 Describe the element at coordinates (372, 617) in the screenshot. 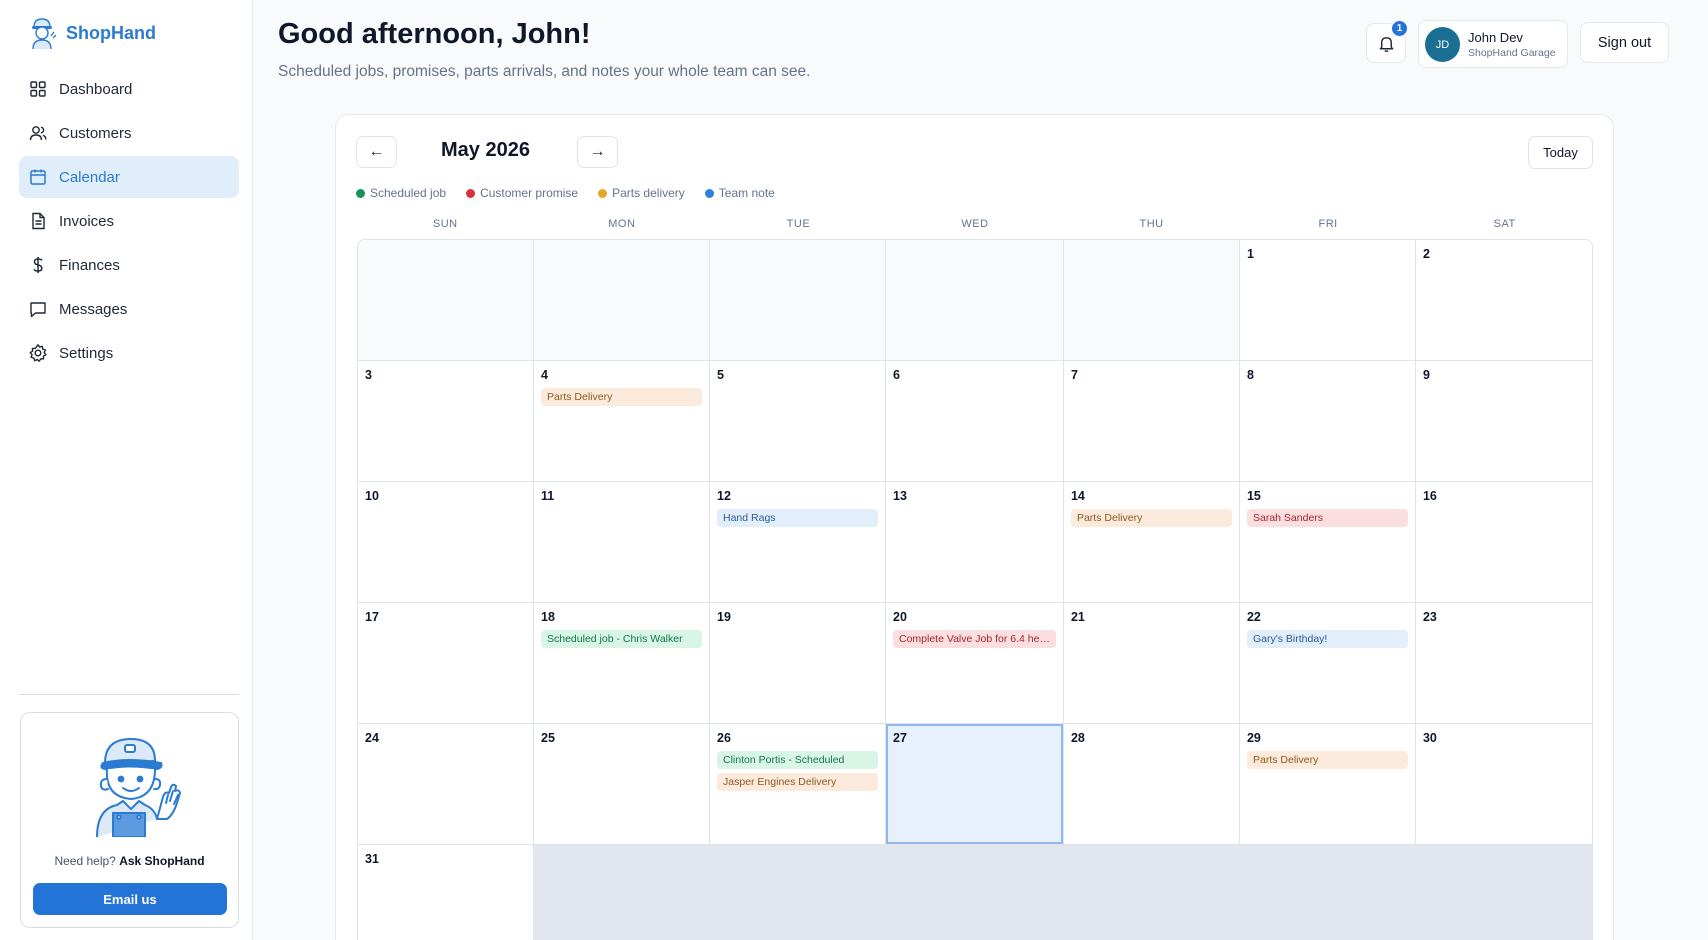

I see `day-number: 17` at that location.